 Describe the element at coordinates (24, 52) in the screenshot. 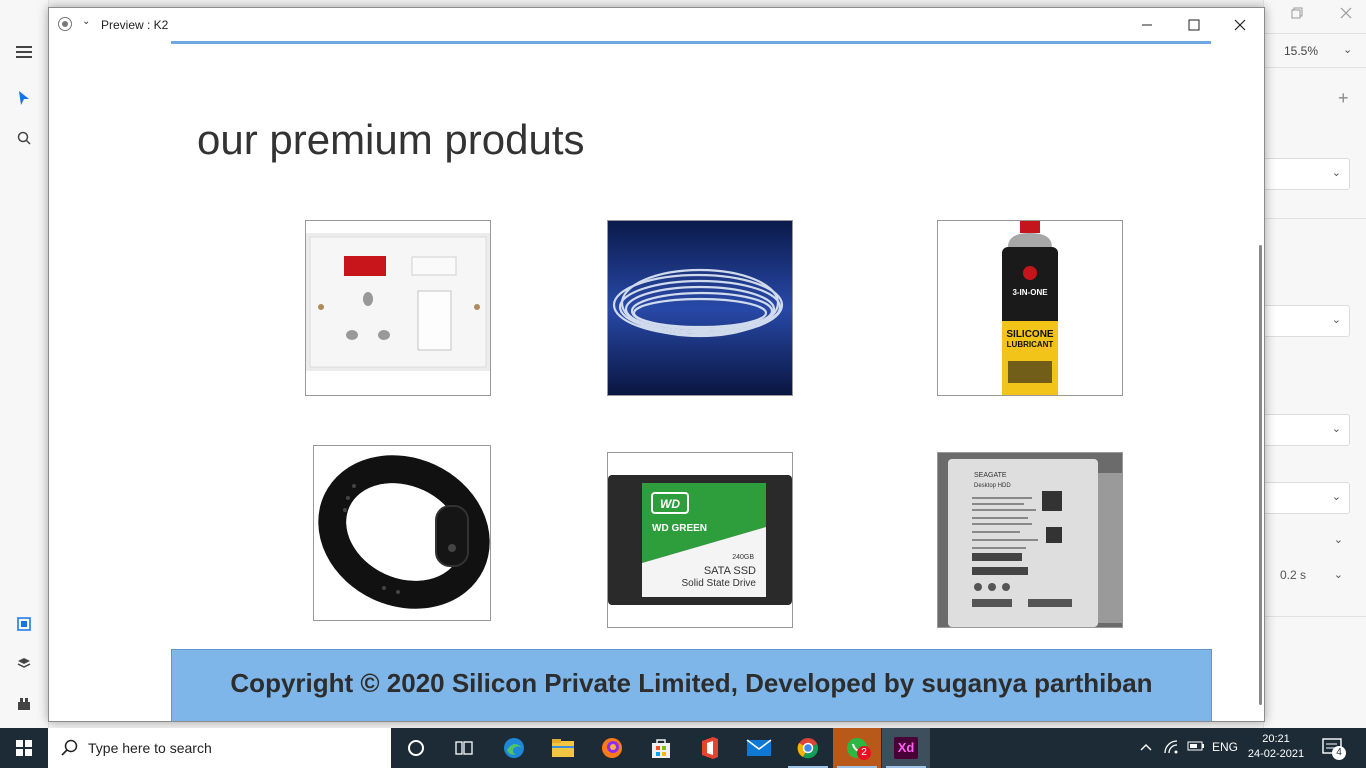

I see `hamburger-menu-icon` at that location.